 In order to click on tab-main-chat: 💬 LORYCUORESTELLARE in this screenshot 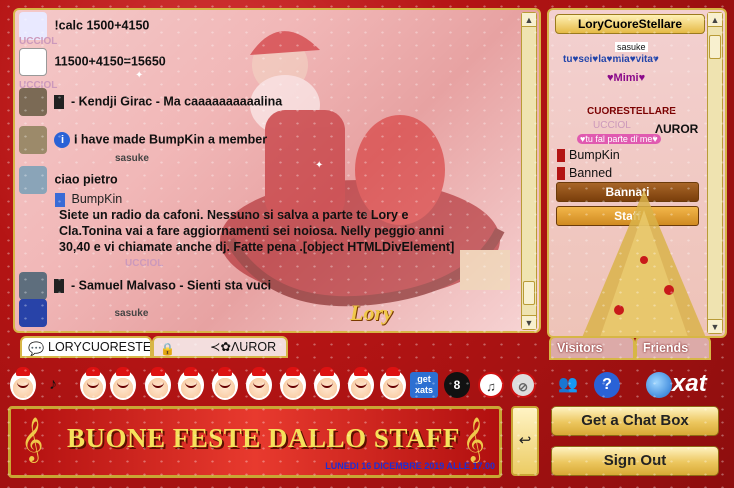, I will do `click(86, 347)`.